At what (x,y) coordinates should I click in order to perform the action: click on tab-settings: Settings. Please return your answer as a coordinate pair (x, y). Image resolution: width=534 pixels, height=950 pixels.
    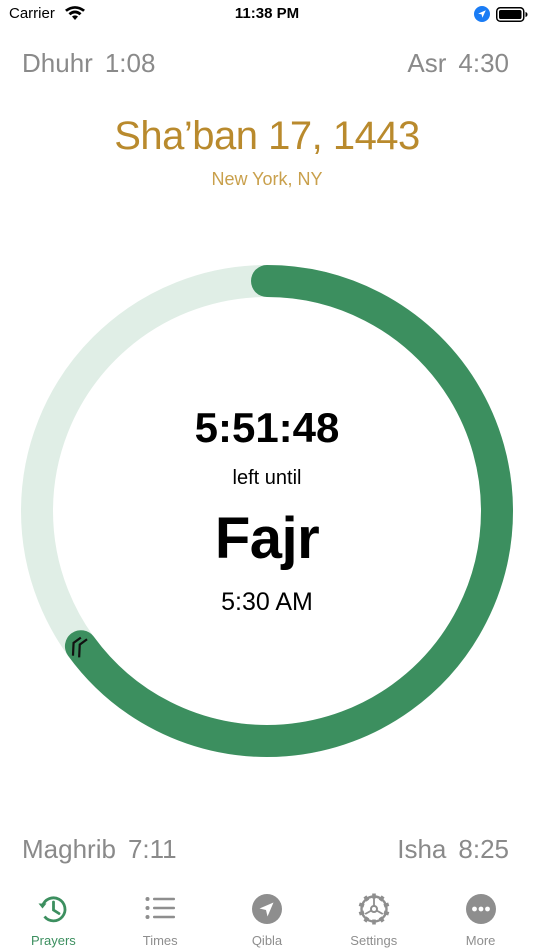
    Looking at the image, I should click on (373, 916).